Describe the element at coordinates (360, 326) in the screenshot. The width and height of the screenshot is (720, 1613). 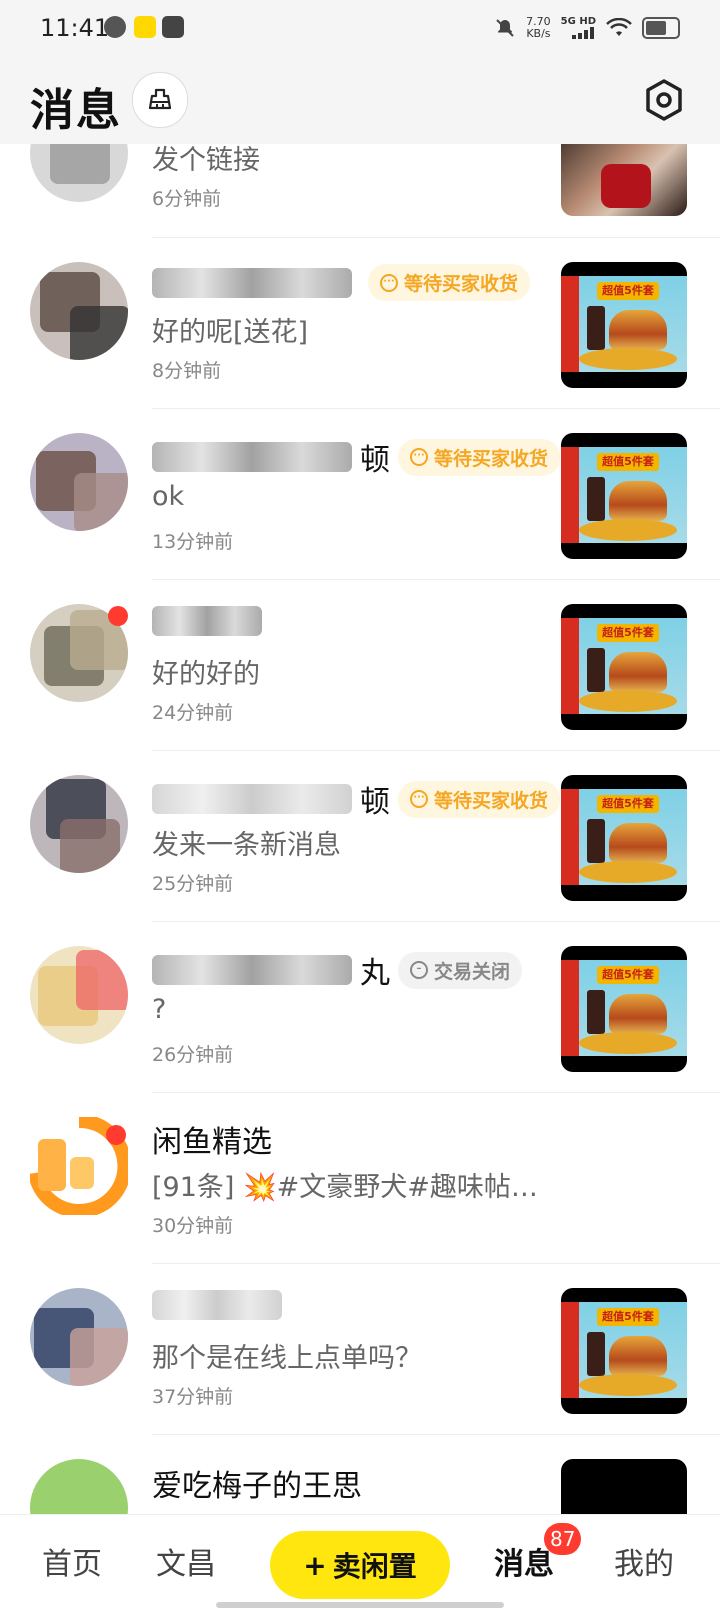
I see `conversation-item: ··· 等待买家收货 好的呢[送花] 8分钟前 超值5件套` at that location.